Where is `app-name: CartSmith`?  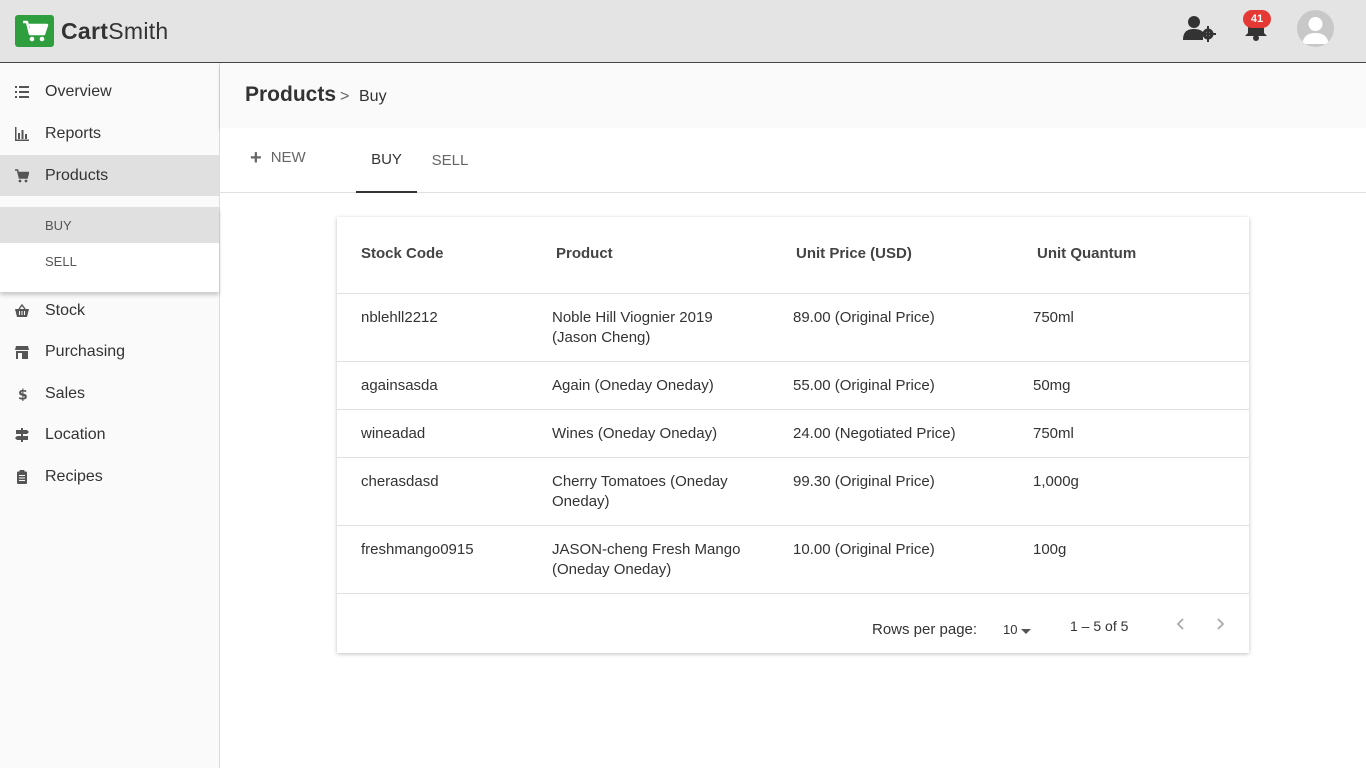
app-name: CartSmith is located at coordinates (115, 30).